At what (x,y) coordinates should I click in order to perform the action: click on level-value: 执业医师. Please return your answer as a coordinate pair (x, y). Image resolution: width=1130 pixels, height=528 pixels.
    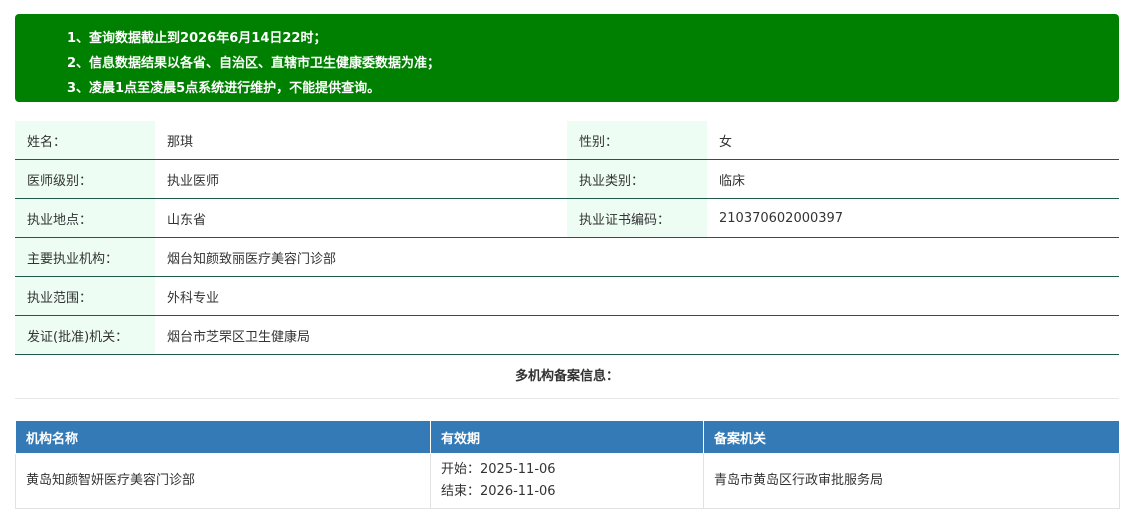
    Looking at the image, I should click on (361, 179).